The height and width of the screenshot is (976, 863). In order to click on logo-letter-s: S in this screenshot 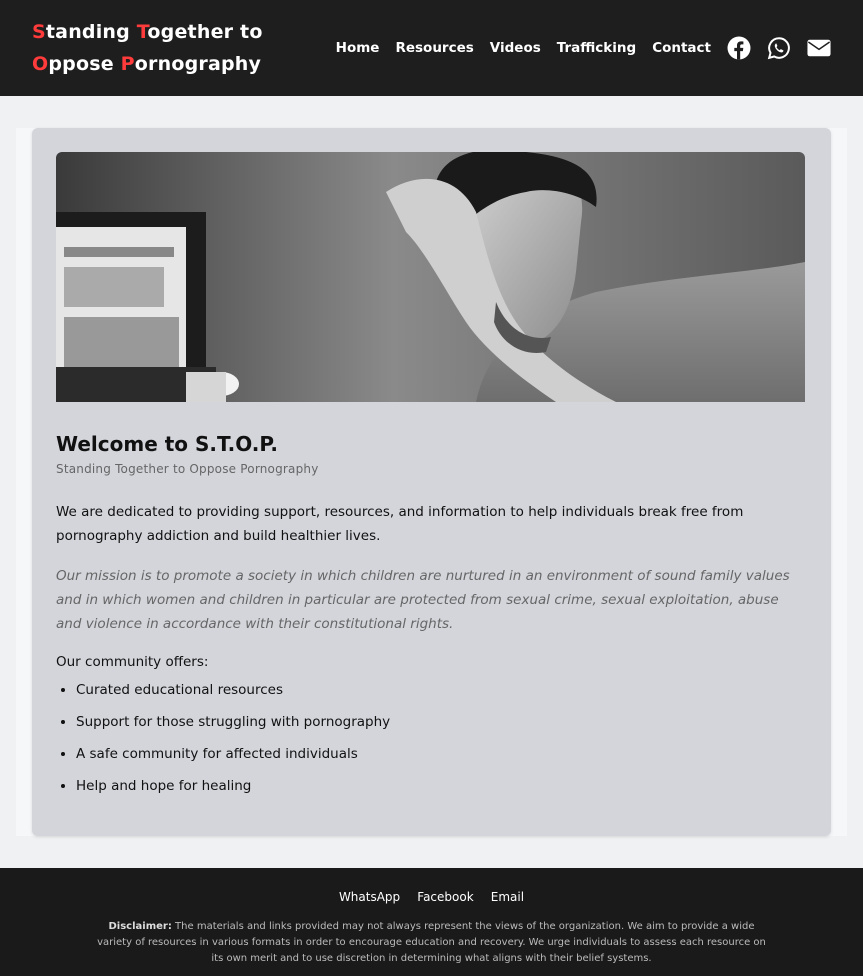, I will do `click(39, 32)`.